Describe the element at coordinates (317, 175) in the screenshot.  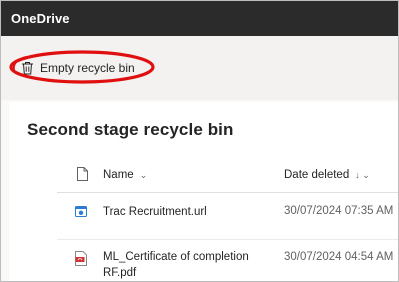
I see `column-header-date-label: Date deleted` at that location.